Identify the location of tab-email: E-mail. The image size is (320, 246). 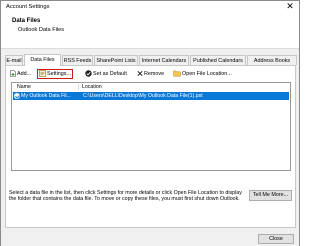
(14, 60).